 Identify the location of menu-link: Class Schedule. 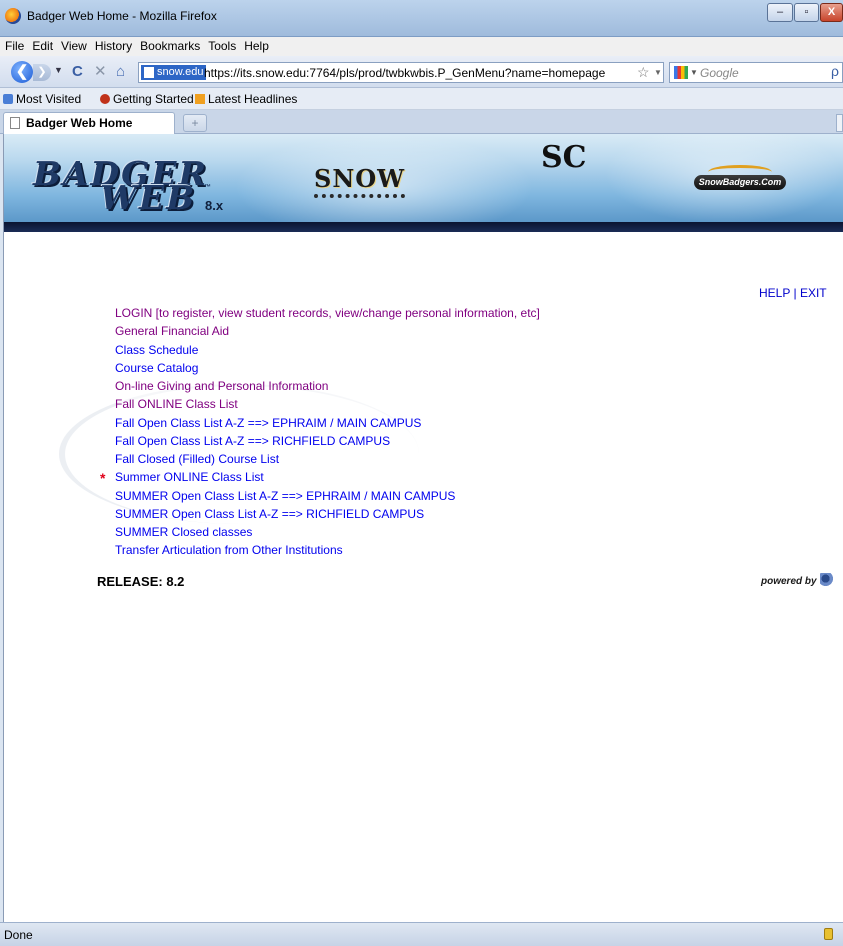
(156, 350).